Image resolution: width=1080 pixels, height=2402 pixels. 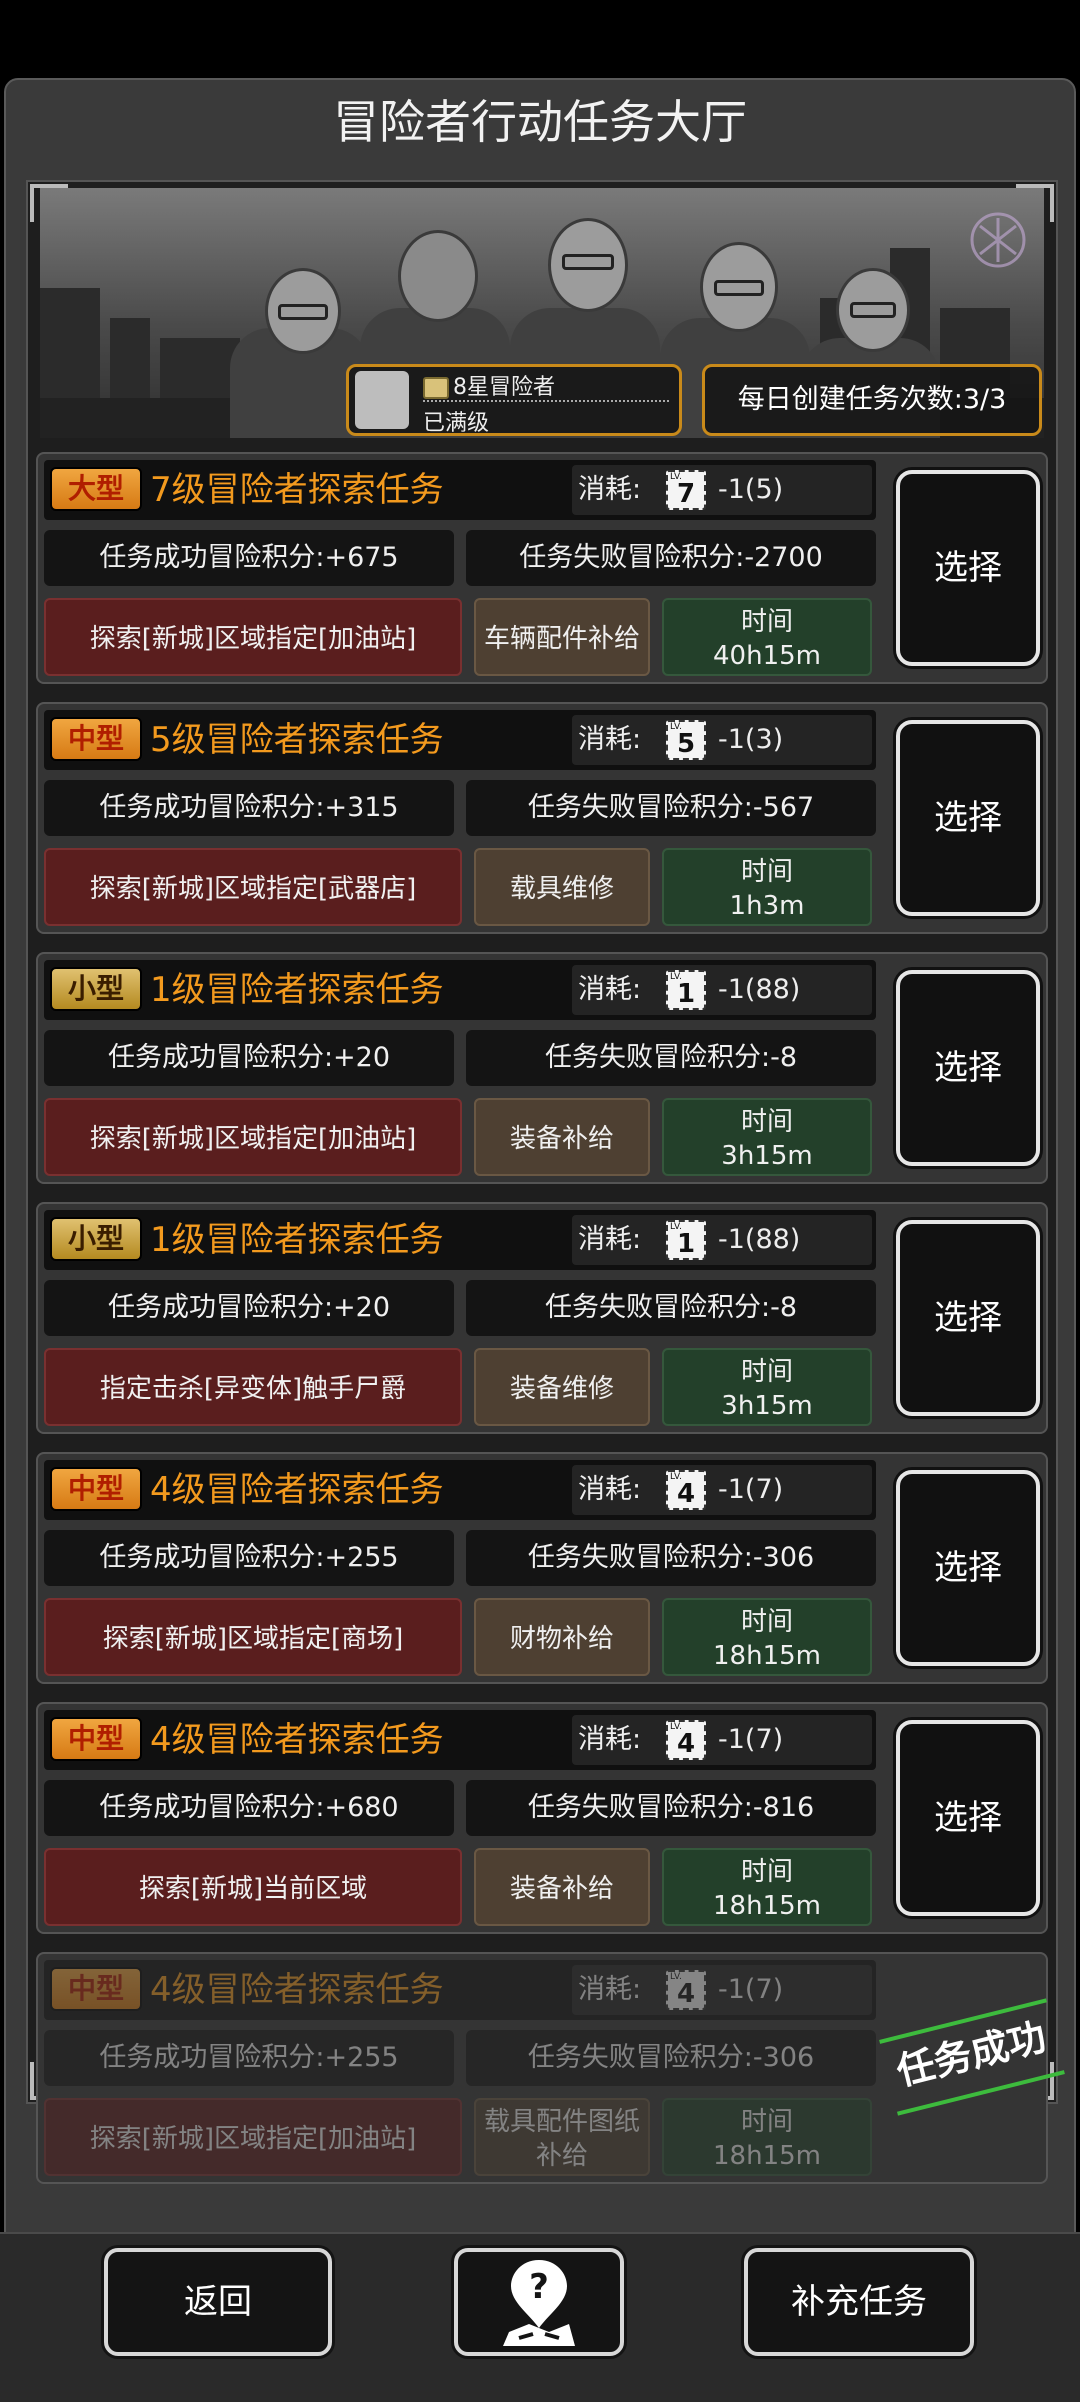 What do you see at coordinates (96, 489) in the screenshot?
I see `mission-size-badge: 大型` at bounding box center [96, 489].